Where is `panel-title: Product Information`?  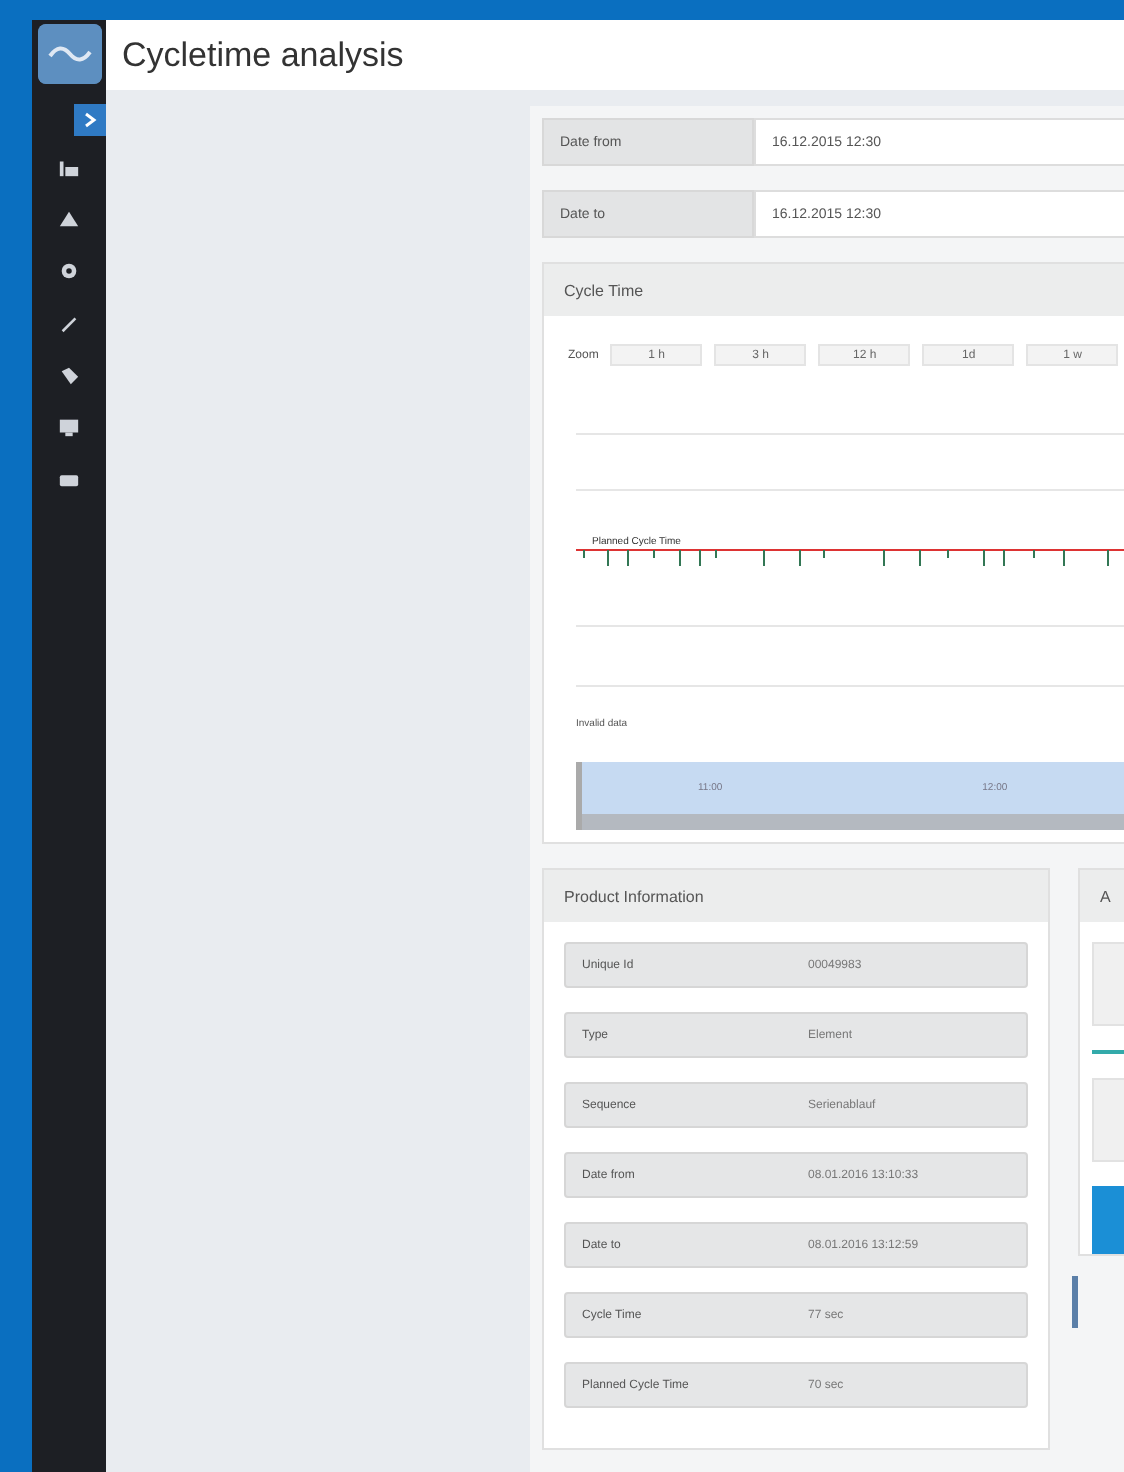
panel-title: Product Information is located at coordinates (796, 896).